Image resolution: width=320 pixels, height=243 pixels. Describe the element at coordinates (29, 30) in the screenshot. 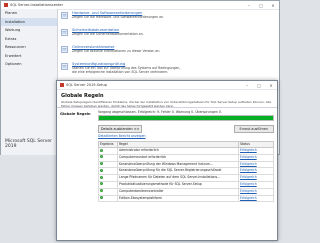

I see `sidebar-item: Wartung` at that location.